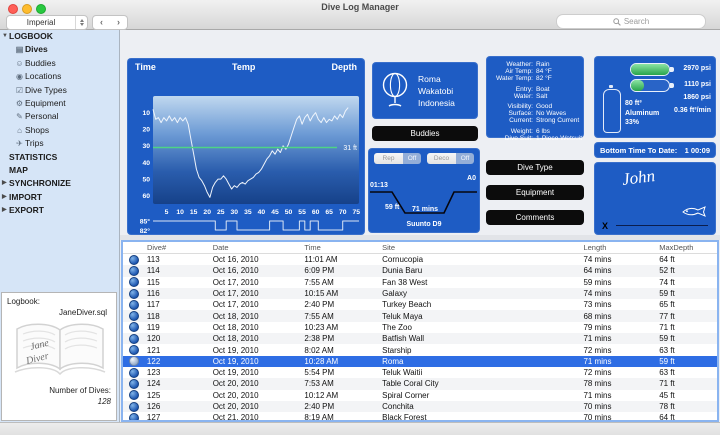  Describe the element at coordinates (60, 349) in the screenshot. I see `logbook-book-icon: Jane Diver` at that location.